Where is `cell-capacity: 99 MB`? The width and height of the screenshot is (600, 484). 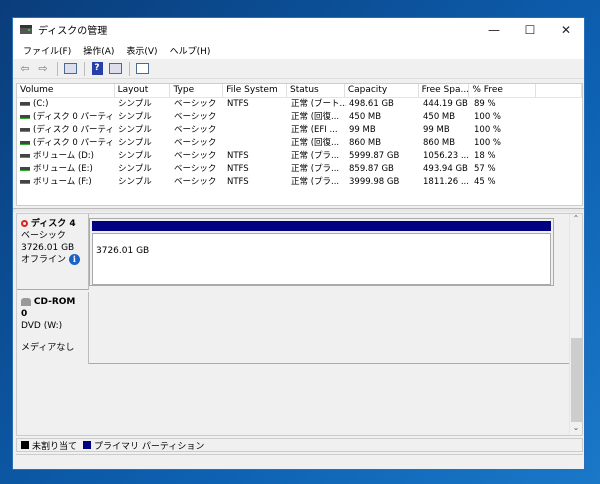
cell-capacity: 99 MB is located at coordinates (383, 130).